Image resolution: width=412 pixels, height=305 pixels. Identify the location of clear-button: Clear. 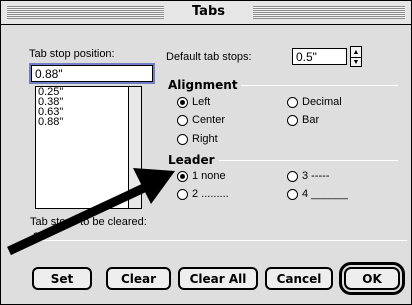
(138, 278).